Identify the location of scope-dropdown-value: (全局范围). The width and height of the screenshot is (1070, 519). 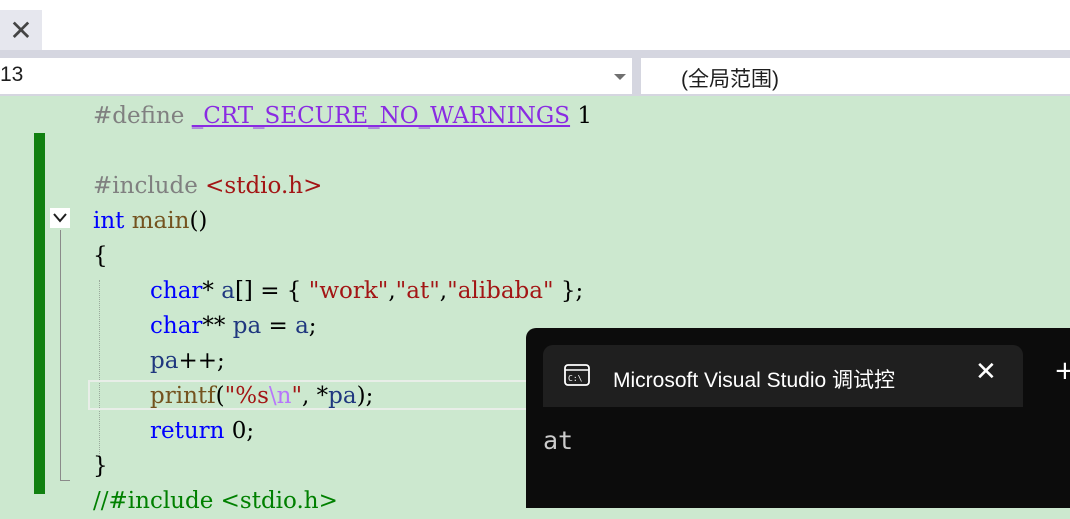
(730, 79).